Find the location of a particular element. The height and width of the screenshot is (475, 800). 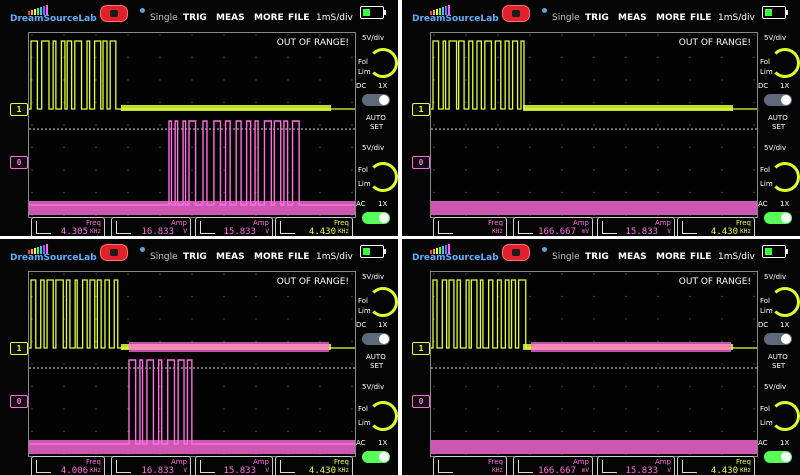

measurement-box: Freq 4.305 KHz is located at coordinates (68, 226).